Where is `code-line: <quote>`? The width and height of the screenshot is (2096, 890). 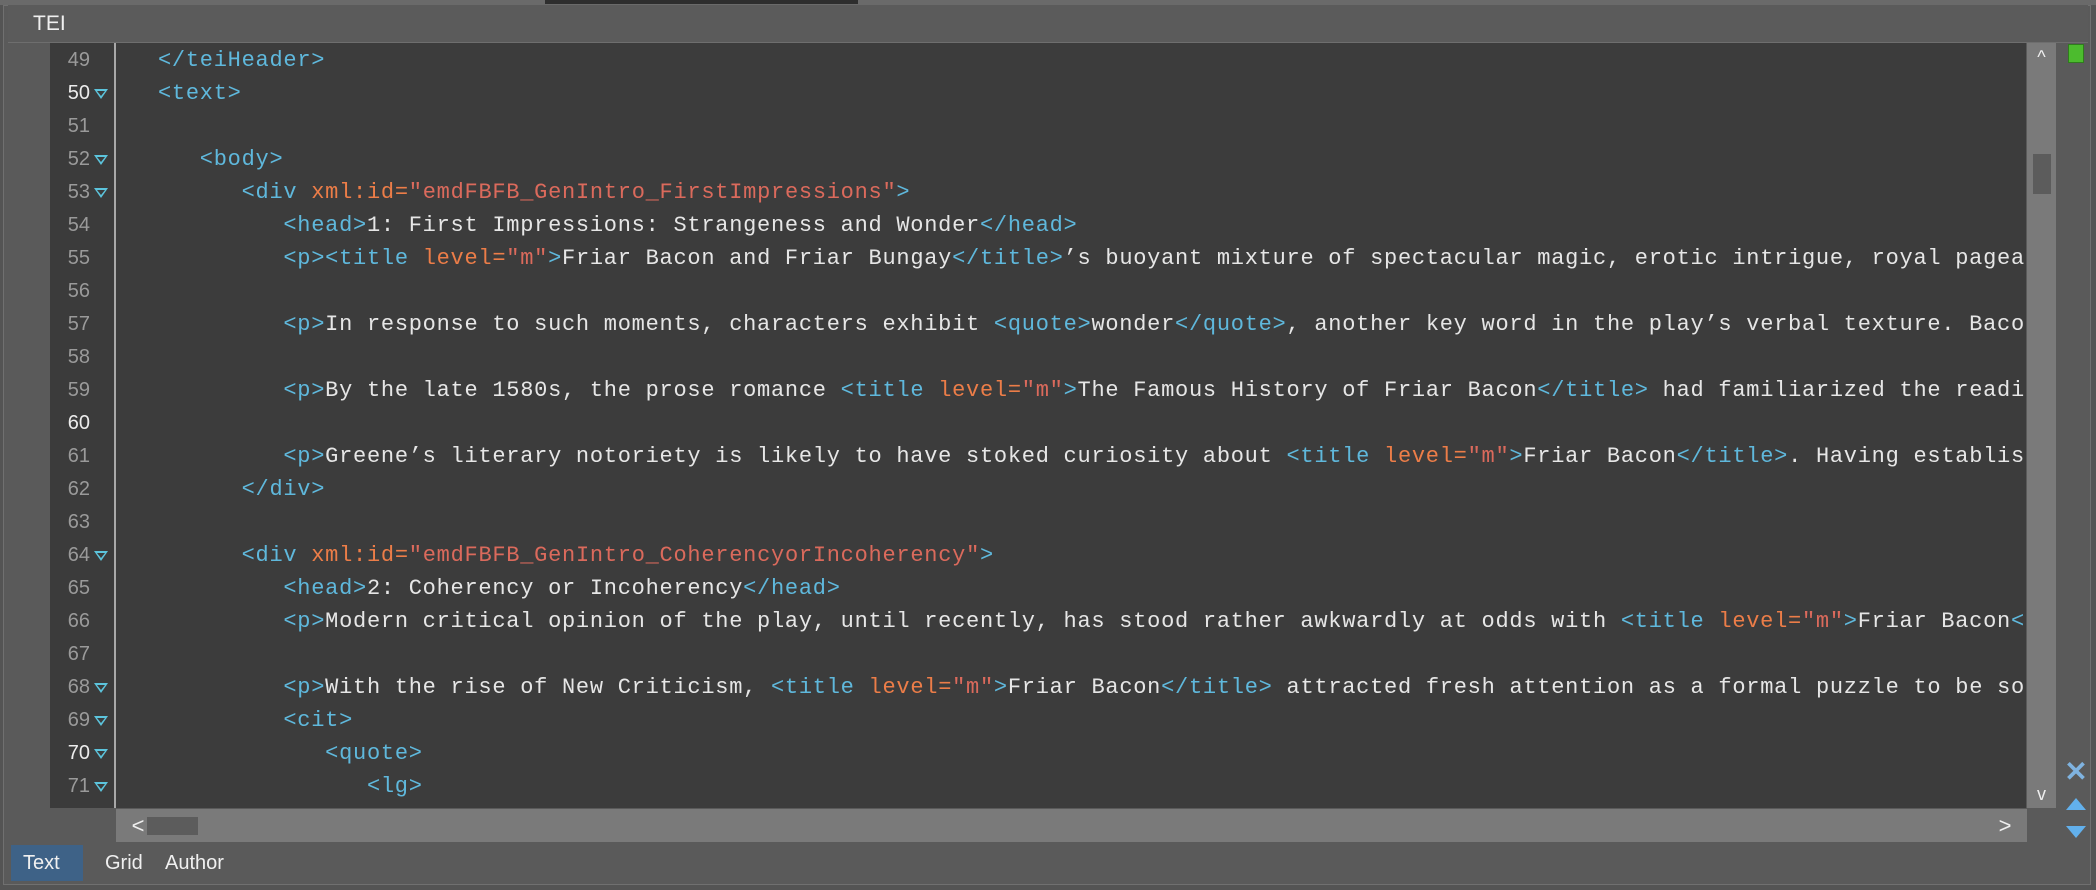 code-line: <quote> is located at coordinates (374, 753).